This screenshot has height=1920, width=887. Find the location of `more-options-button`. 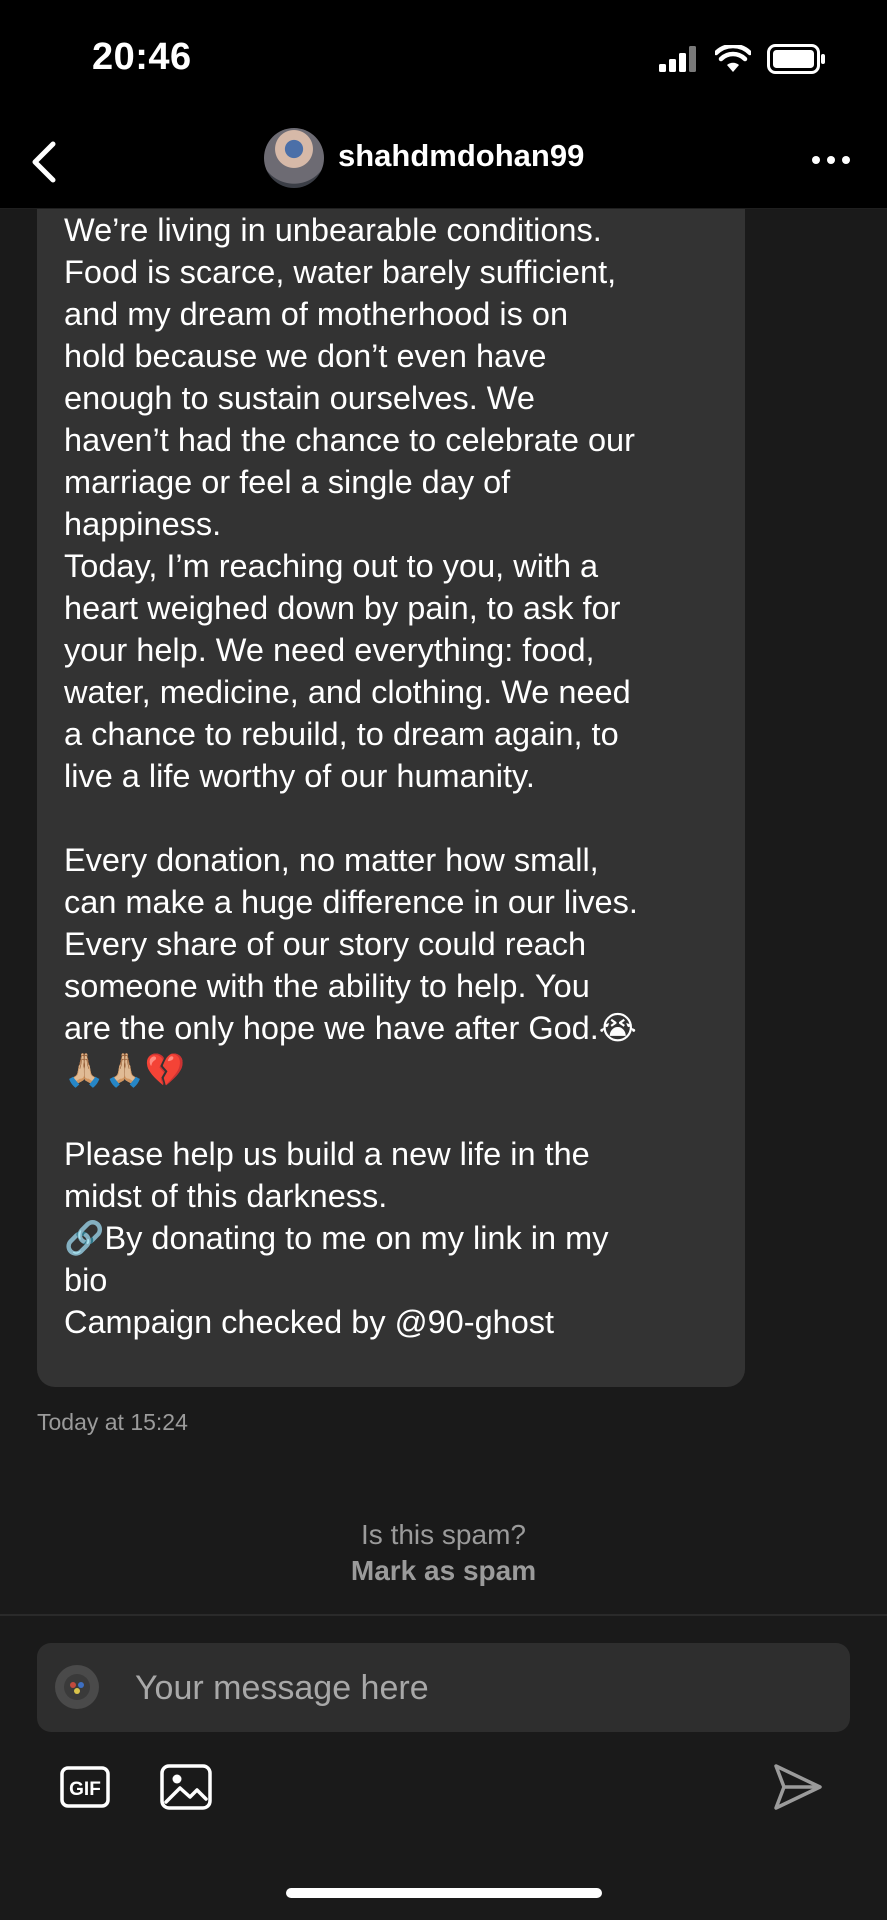

more-options-button is located at coordinates (831, 160).